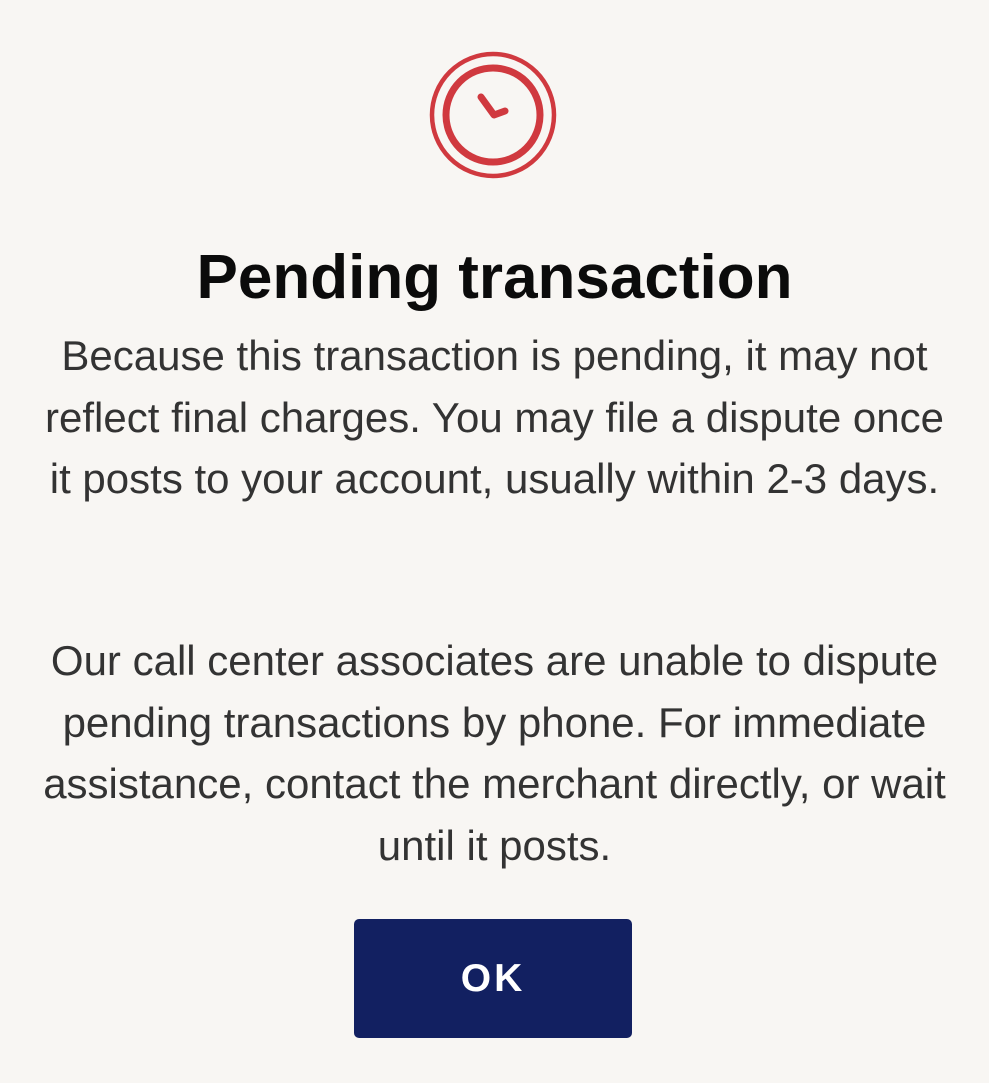 Image resolution: width=989 pixels, height=1083 pixels. Describe the element at coordinates (494, 277) in the screenshot. I see `dialog-title: Pending transaction` at that location.